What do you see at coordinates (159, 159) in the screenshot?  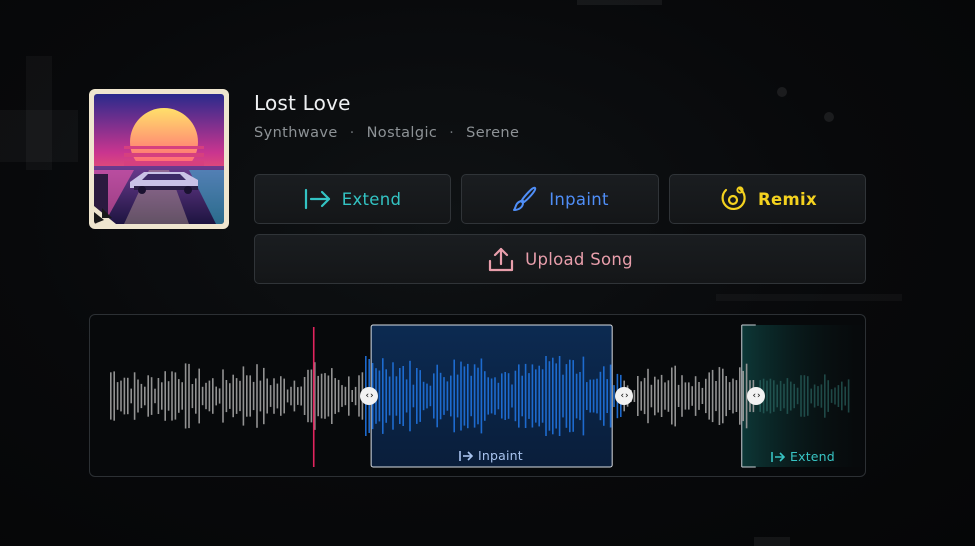 I see `cover-art-image` at bounding box center [159, 159].